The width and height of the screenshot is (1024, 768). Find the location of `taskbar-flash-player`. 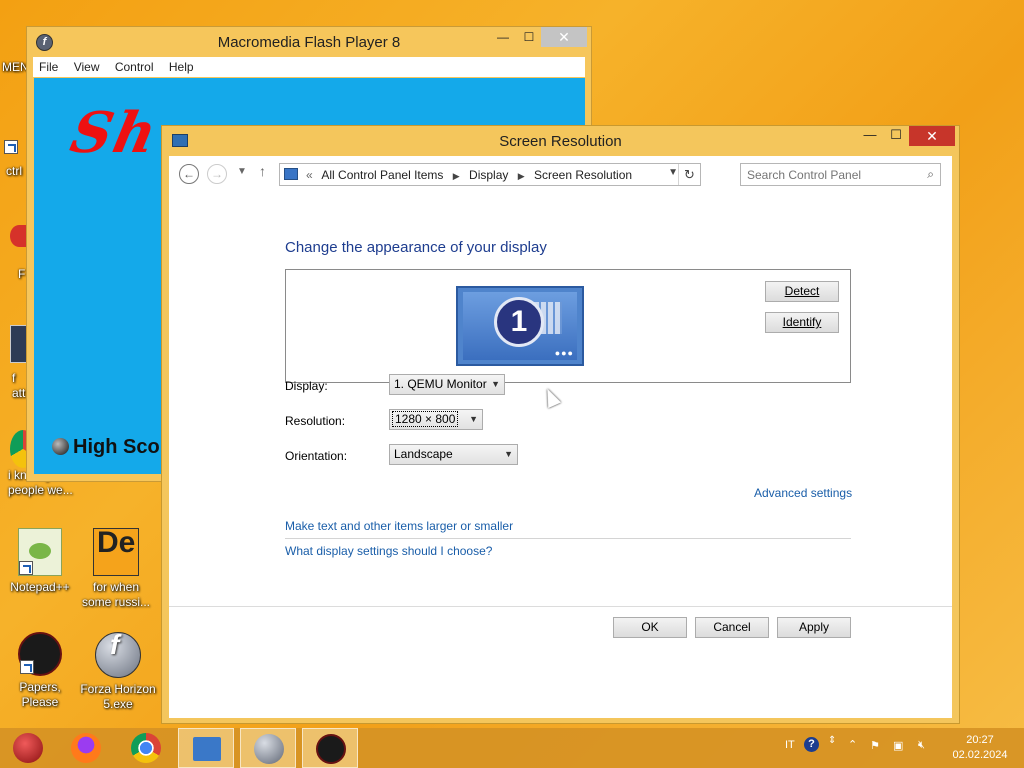

taskbar-flash-player is located at coordinates (268, 748).